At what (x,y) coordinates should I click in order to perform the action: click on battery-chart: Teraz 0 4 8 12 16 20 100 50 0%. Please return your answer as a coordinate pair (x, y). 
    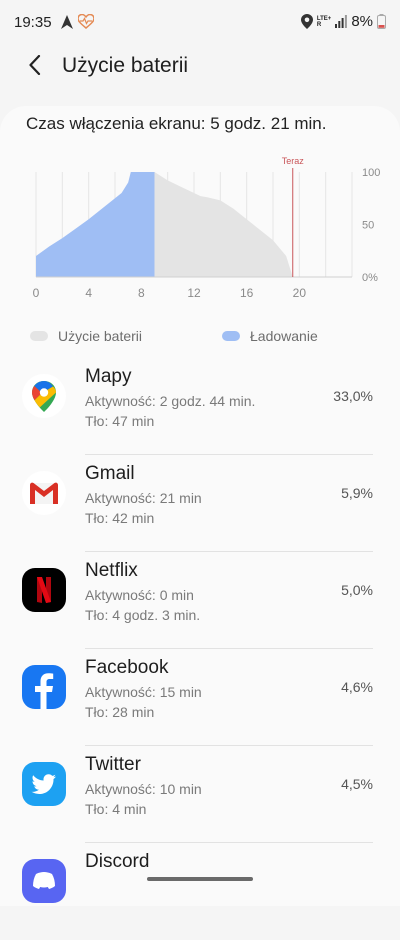
    Looking at the image, I should click on (207, 228).